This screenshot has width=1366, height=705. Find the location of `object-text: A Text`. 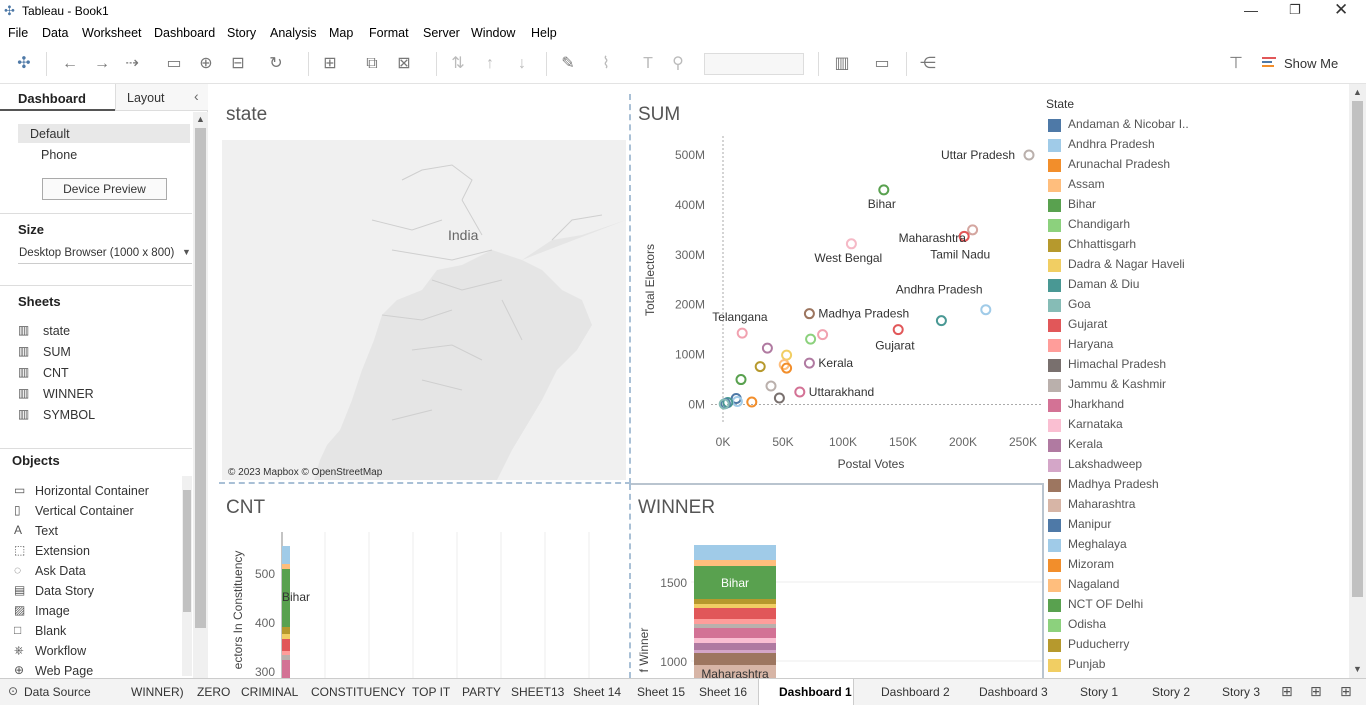

object-text: A Text is located at coordinates (98, 531).